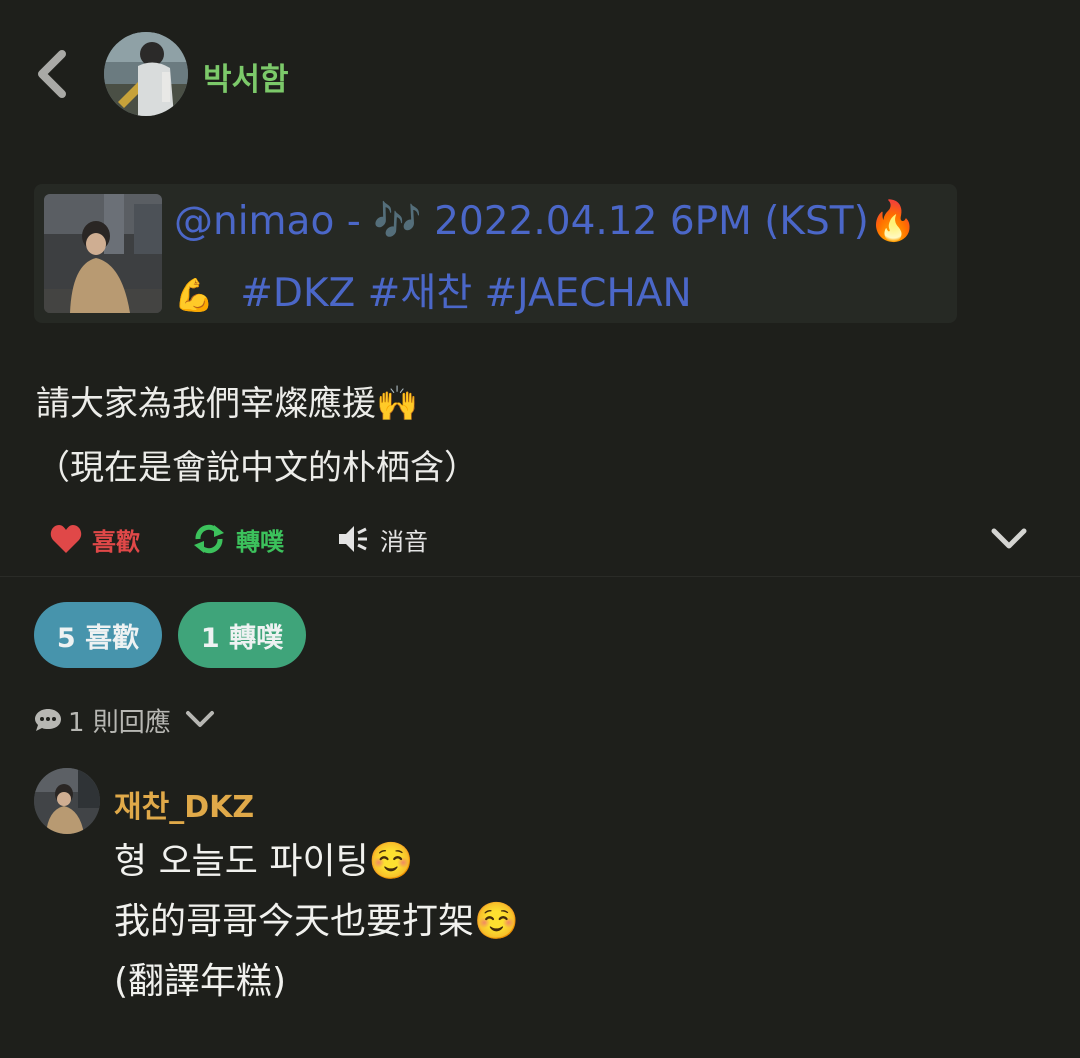 The width and height of the screenshot is (1080, 1058). Describe the element at coordinates (98, 635) in the screenshot. I see `likes-count-button: 5 喜歡` at that location.